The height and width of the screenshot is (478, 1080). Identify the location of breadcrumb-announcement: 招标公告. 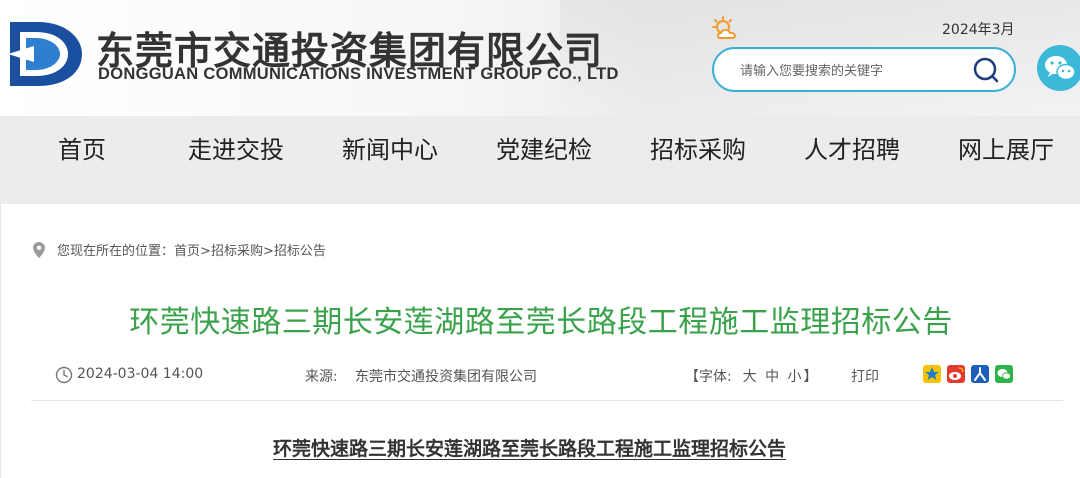
(300, 251).